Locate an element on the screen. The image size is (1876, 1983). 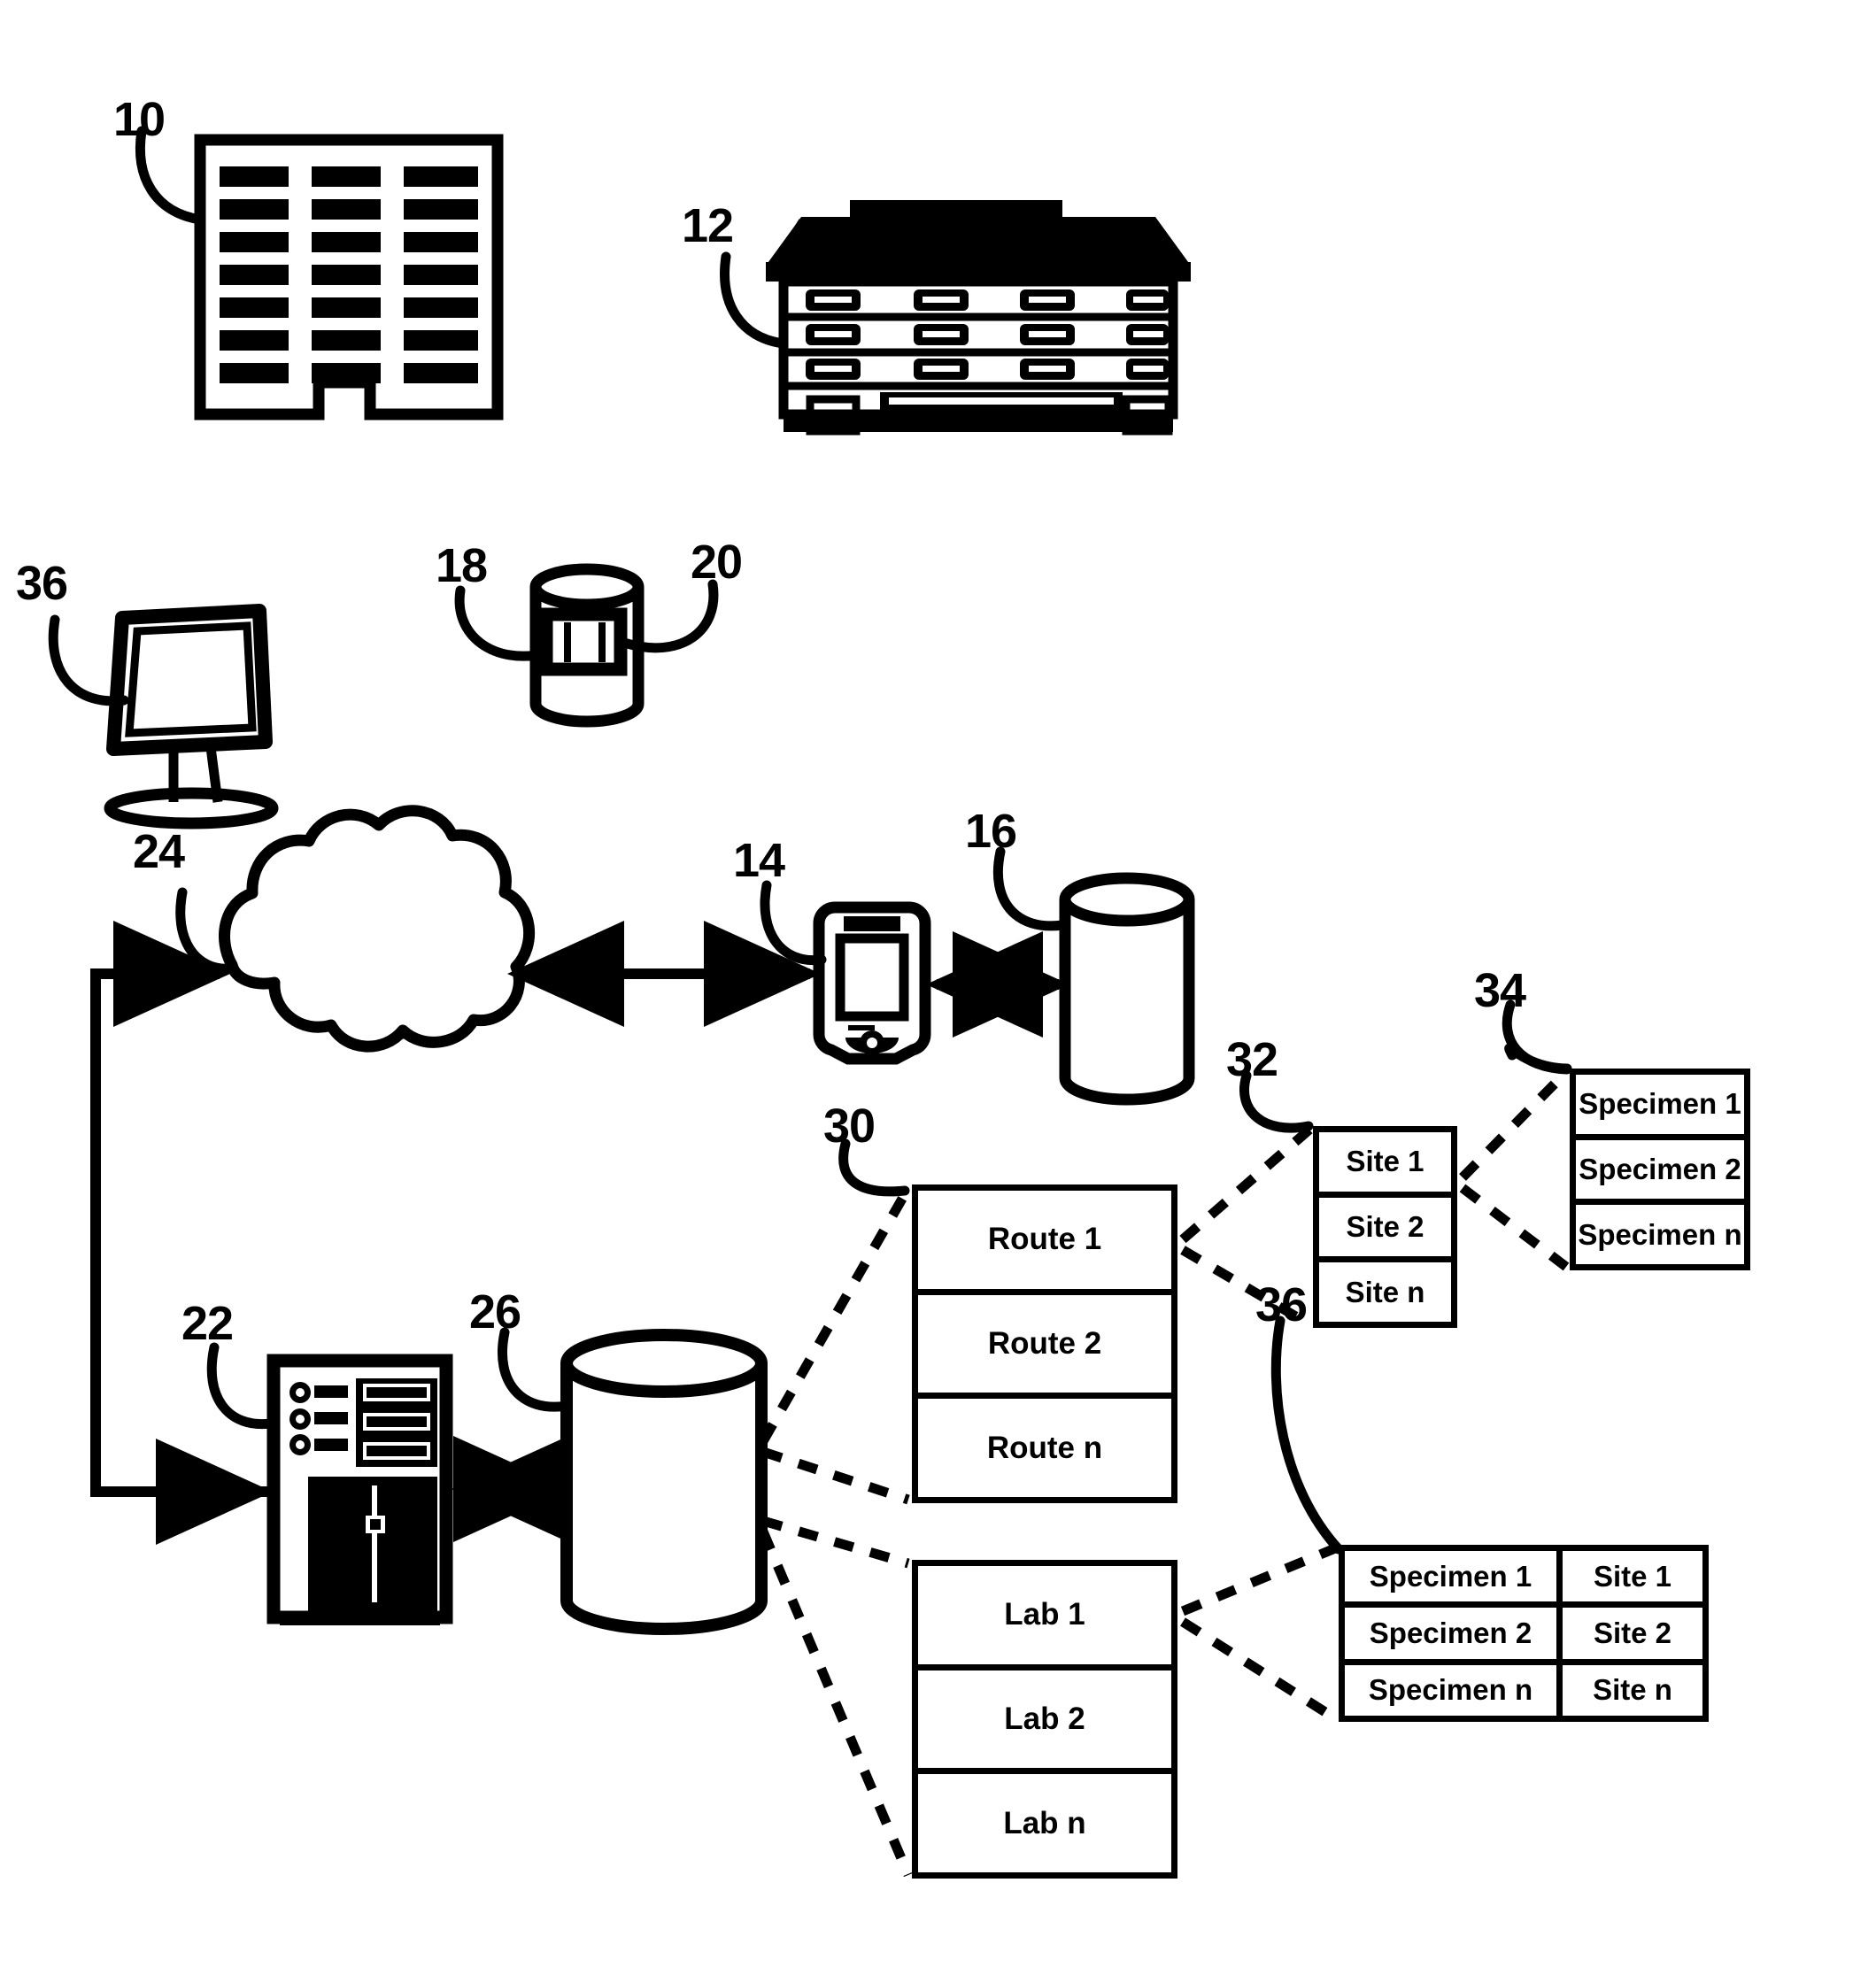
table-cell: Lab n is located at coordinates (1045, 1823).